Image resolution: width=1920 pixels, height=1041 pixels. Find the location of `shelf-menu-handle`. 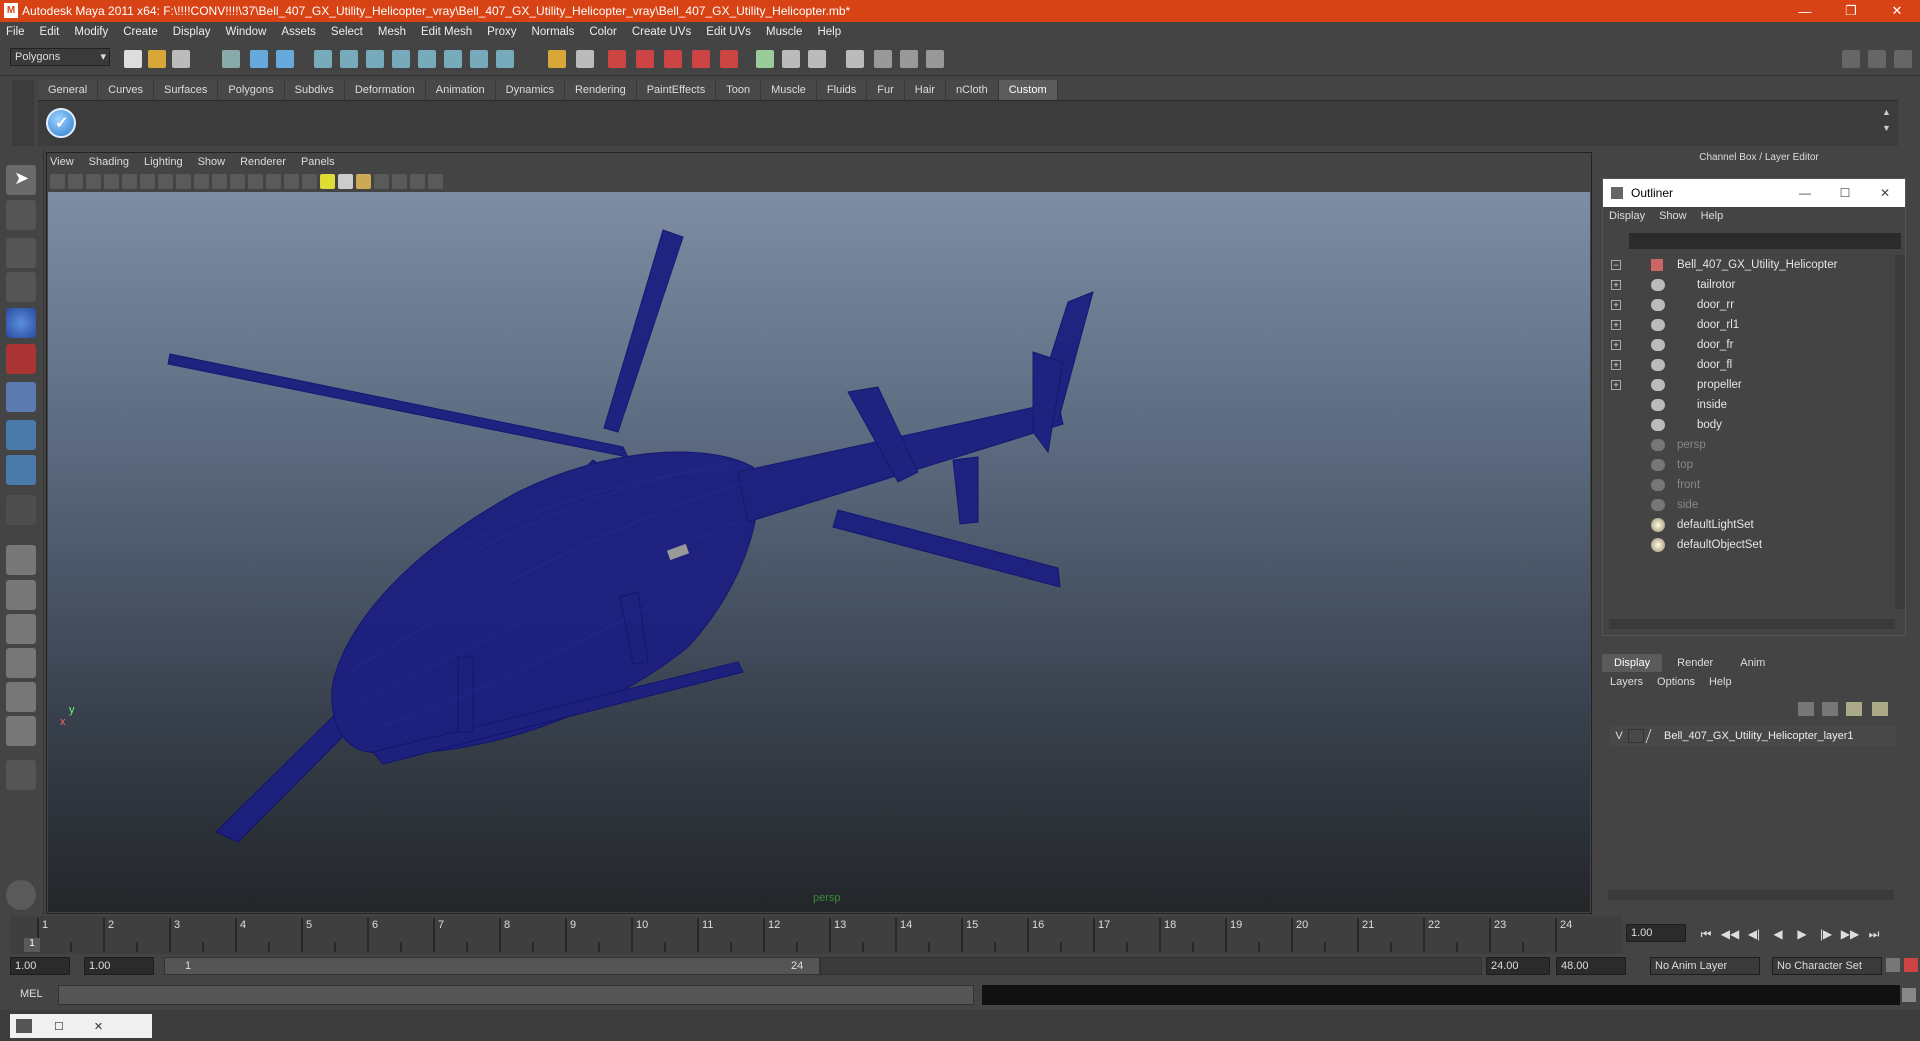

shelf-menu-handle is located at coordinates (23, 113).